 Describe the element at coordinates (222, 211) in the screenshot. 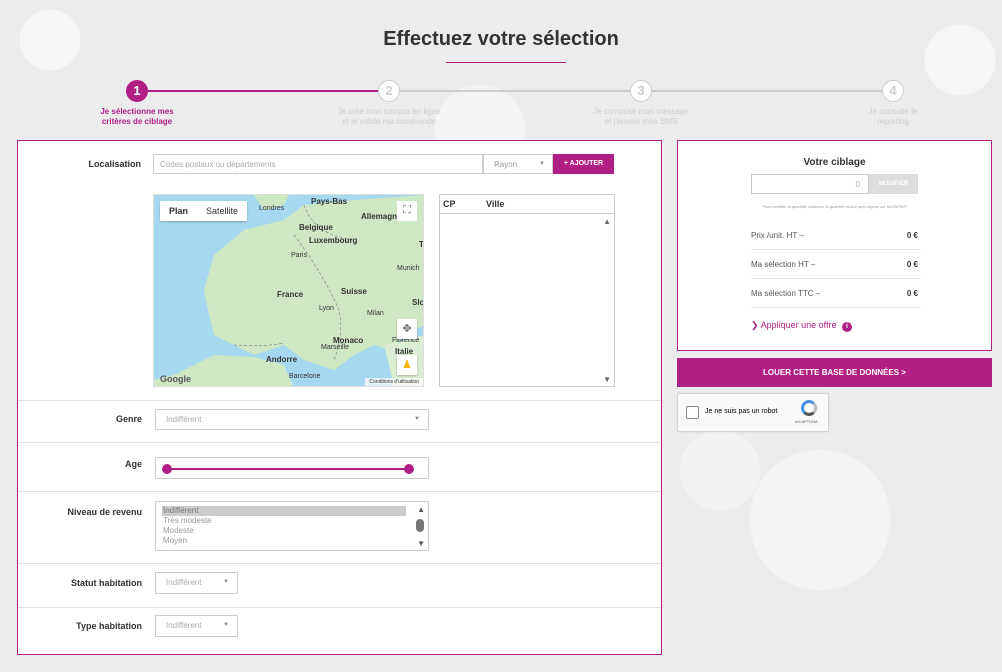

I see `map-tab-satellite: Satellite` at that location.